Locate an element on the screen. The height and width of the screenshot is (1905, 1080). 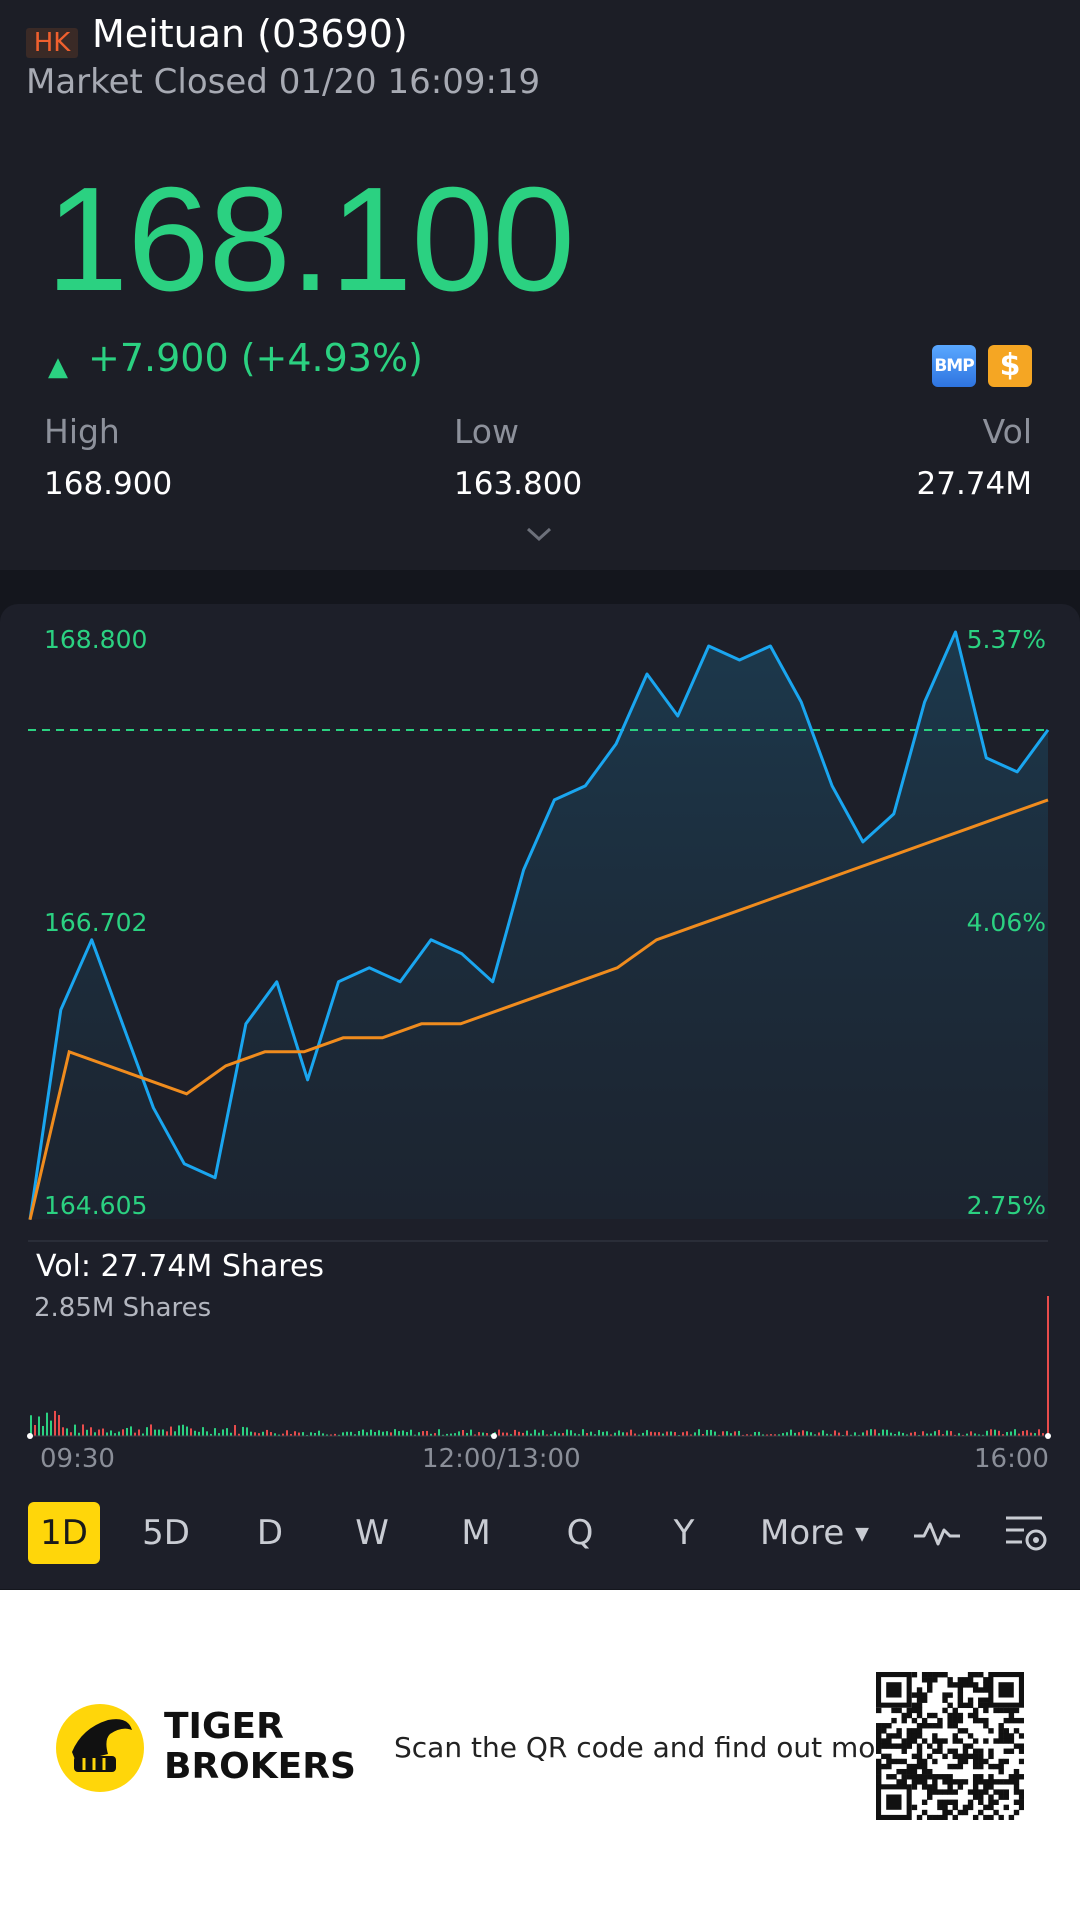
dollar-badge-icon: $ is located at coordinates (1010, 366).